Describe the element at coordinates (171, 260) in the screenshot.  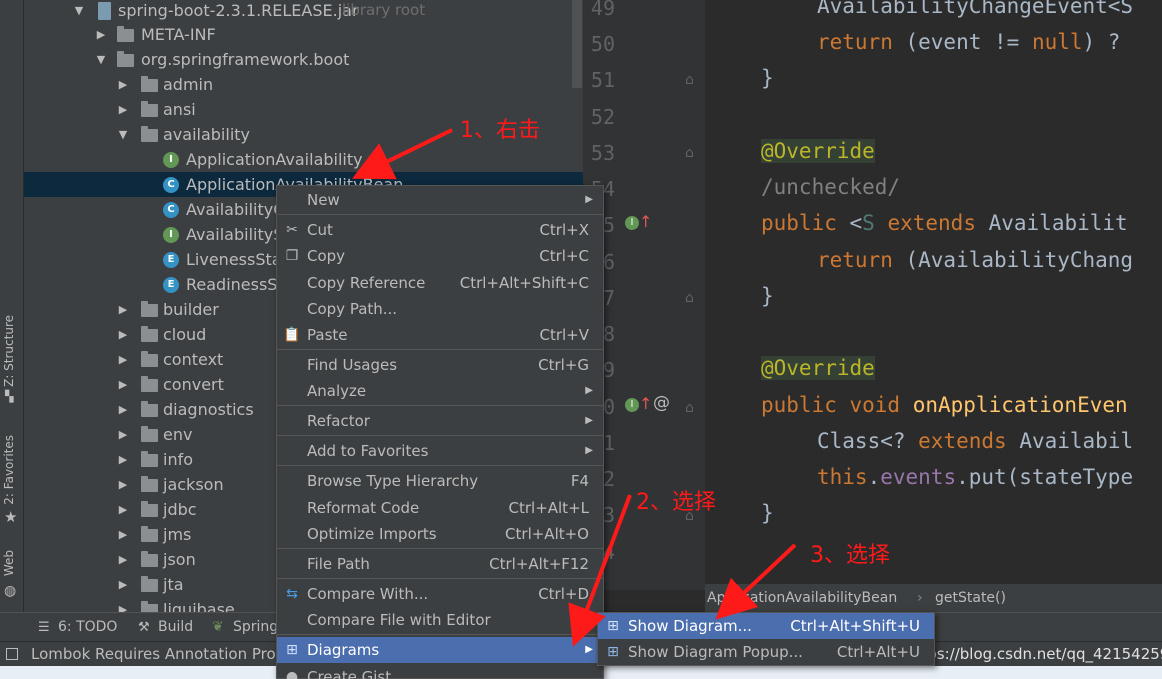
I see `enum-icon: E` at that location.